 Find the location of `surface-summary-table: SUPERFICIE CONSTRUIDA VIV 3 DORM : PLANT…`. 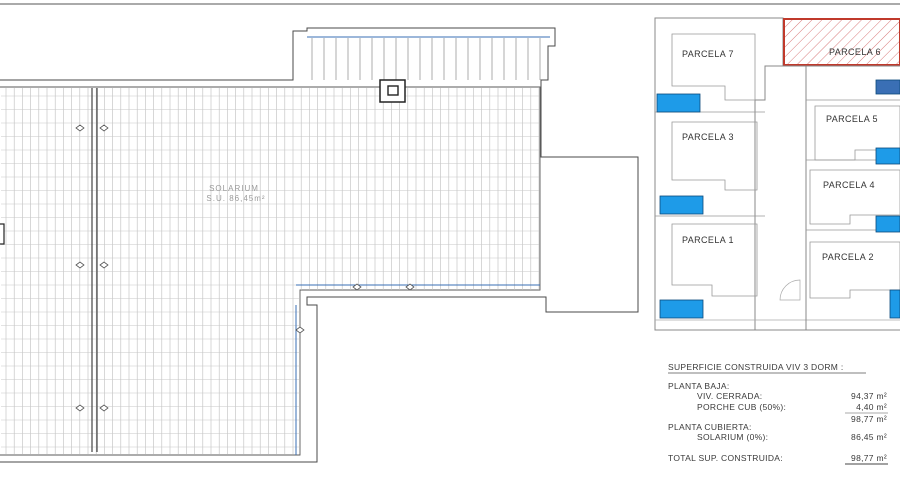

surface-summary-table: SUPERFICIE CONSTRUIDA VIV 3 DORM : PLANT… is located at coordinates (778, 413).